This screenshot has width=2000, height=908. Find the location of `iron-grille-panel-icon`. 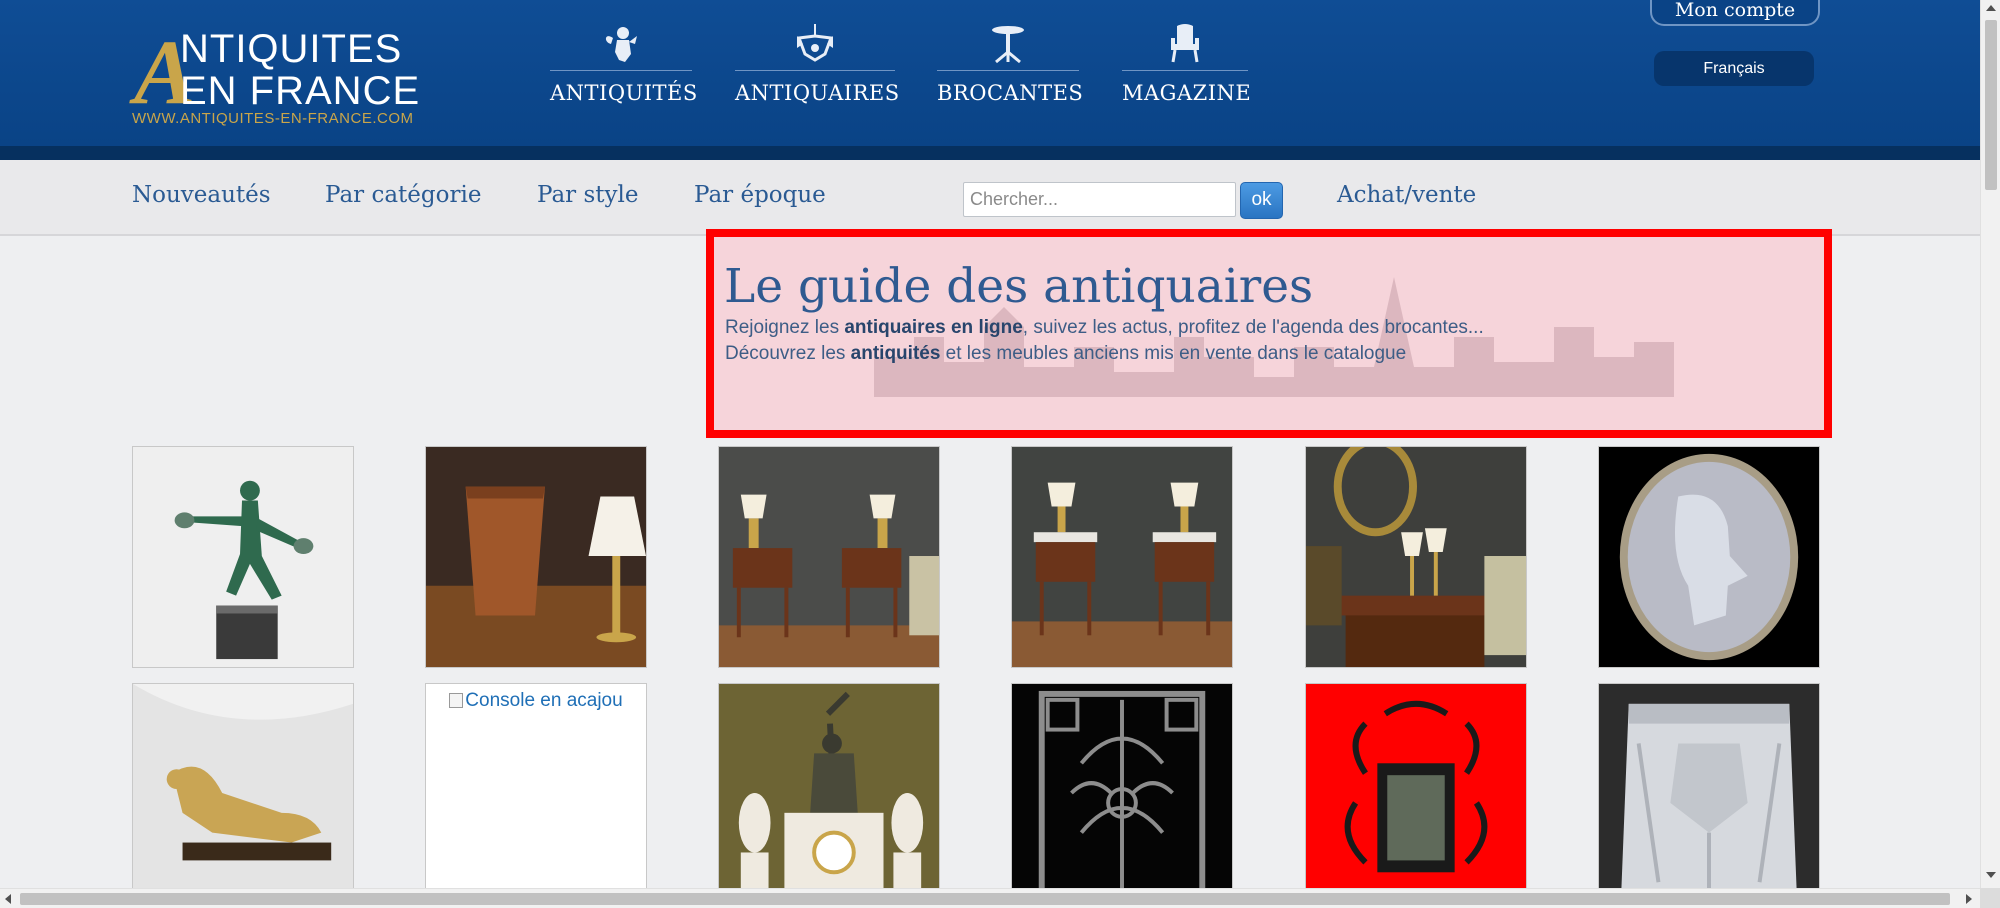

iron-grille-panel-icon is located at coordinates (1122, 794).